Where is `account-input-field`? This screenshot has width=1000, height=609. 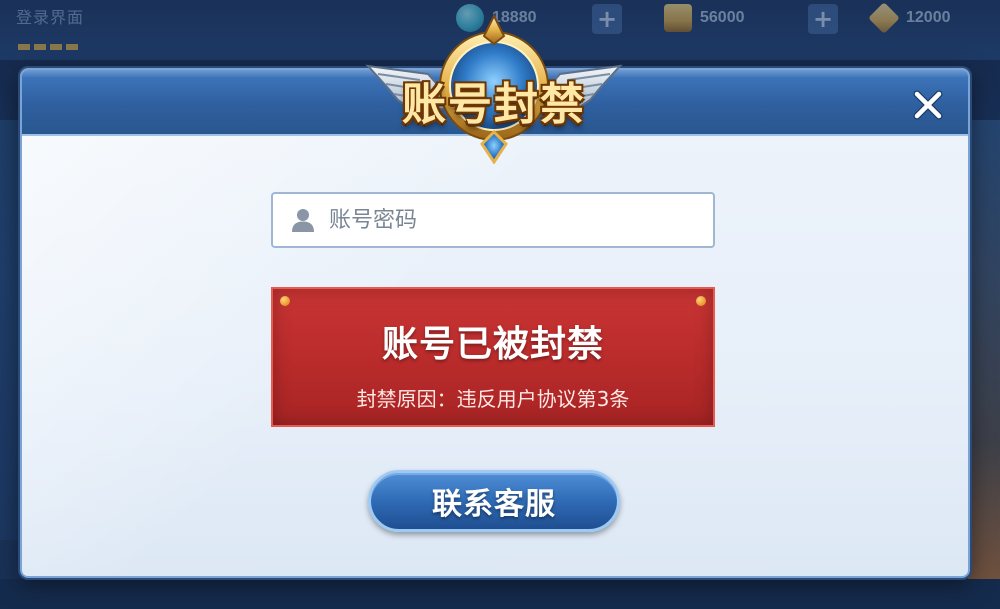
account-input-field is located at coordinates (493, 220).